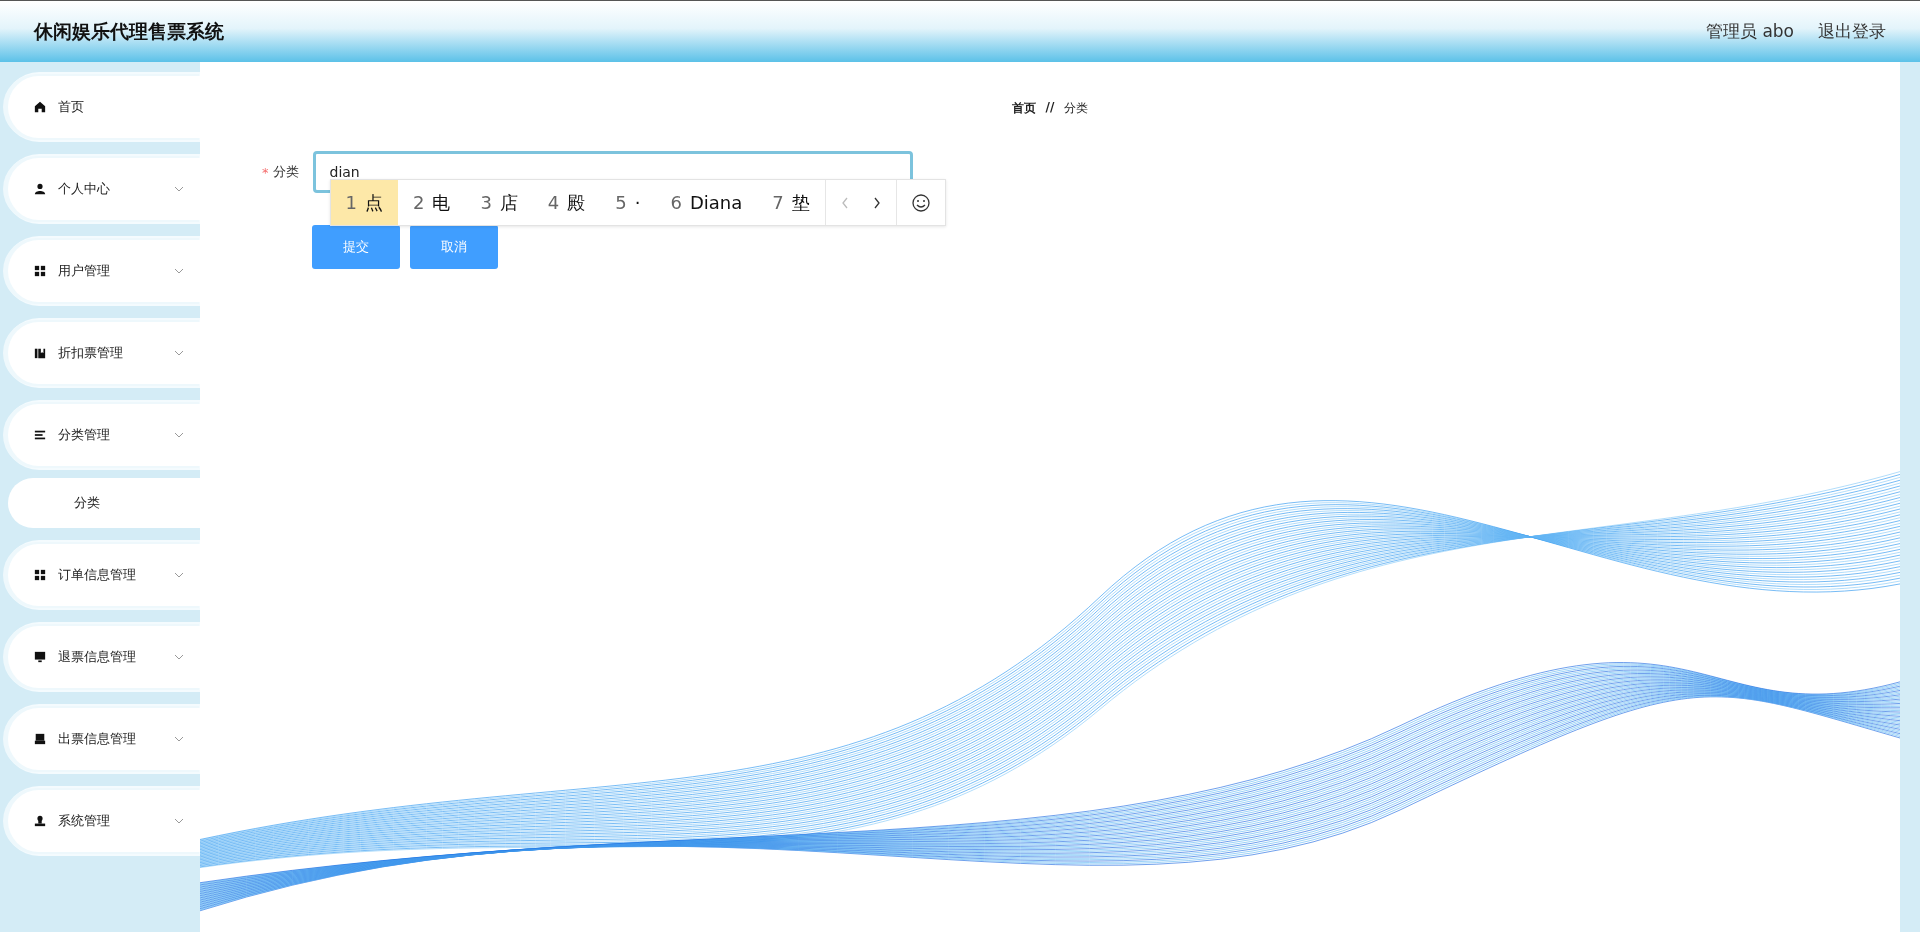  What do you see at coordinates (129, 31) in the screenshot?
I see `app-title: 休闲娱乐代理售票系统` at bounding box center [129, 31].